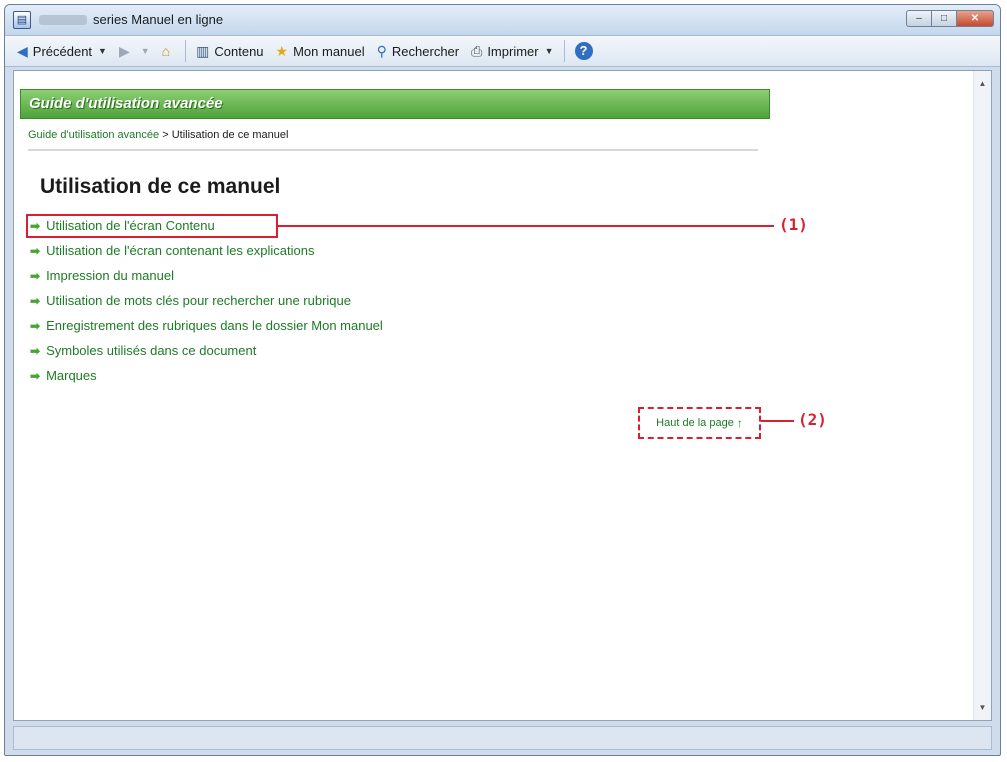 The image size is (1007, 762). I want to click on contents-button: ▥ Contenu, so click(229, 51).